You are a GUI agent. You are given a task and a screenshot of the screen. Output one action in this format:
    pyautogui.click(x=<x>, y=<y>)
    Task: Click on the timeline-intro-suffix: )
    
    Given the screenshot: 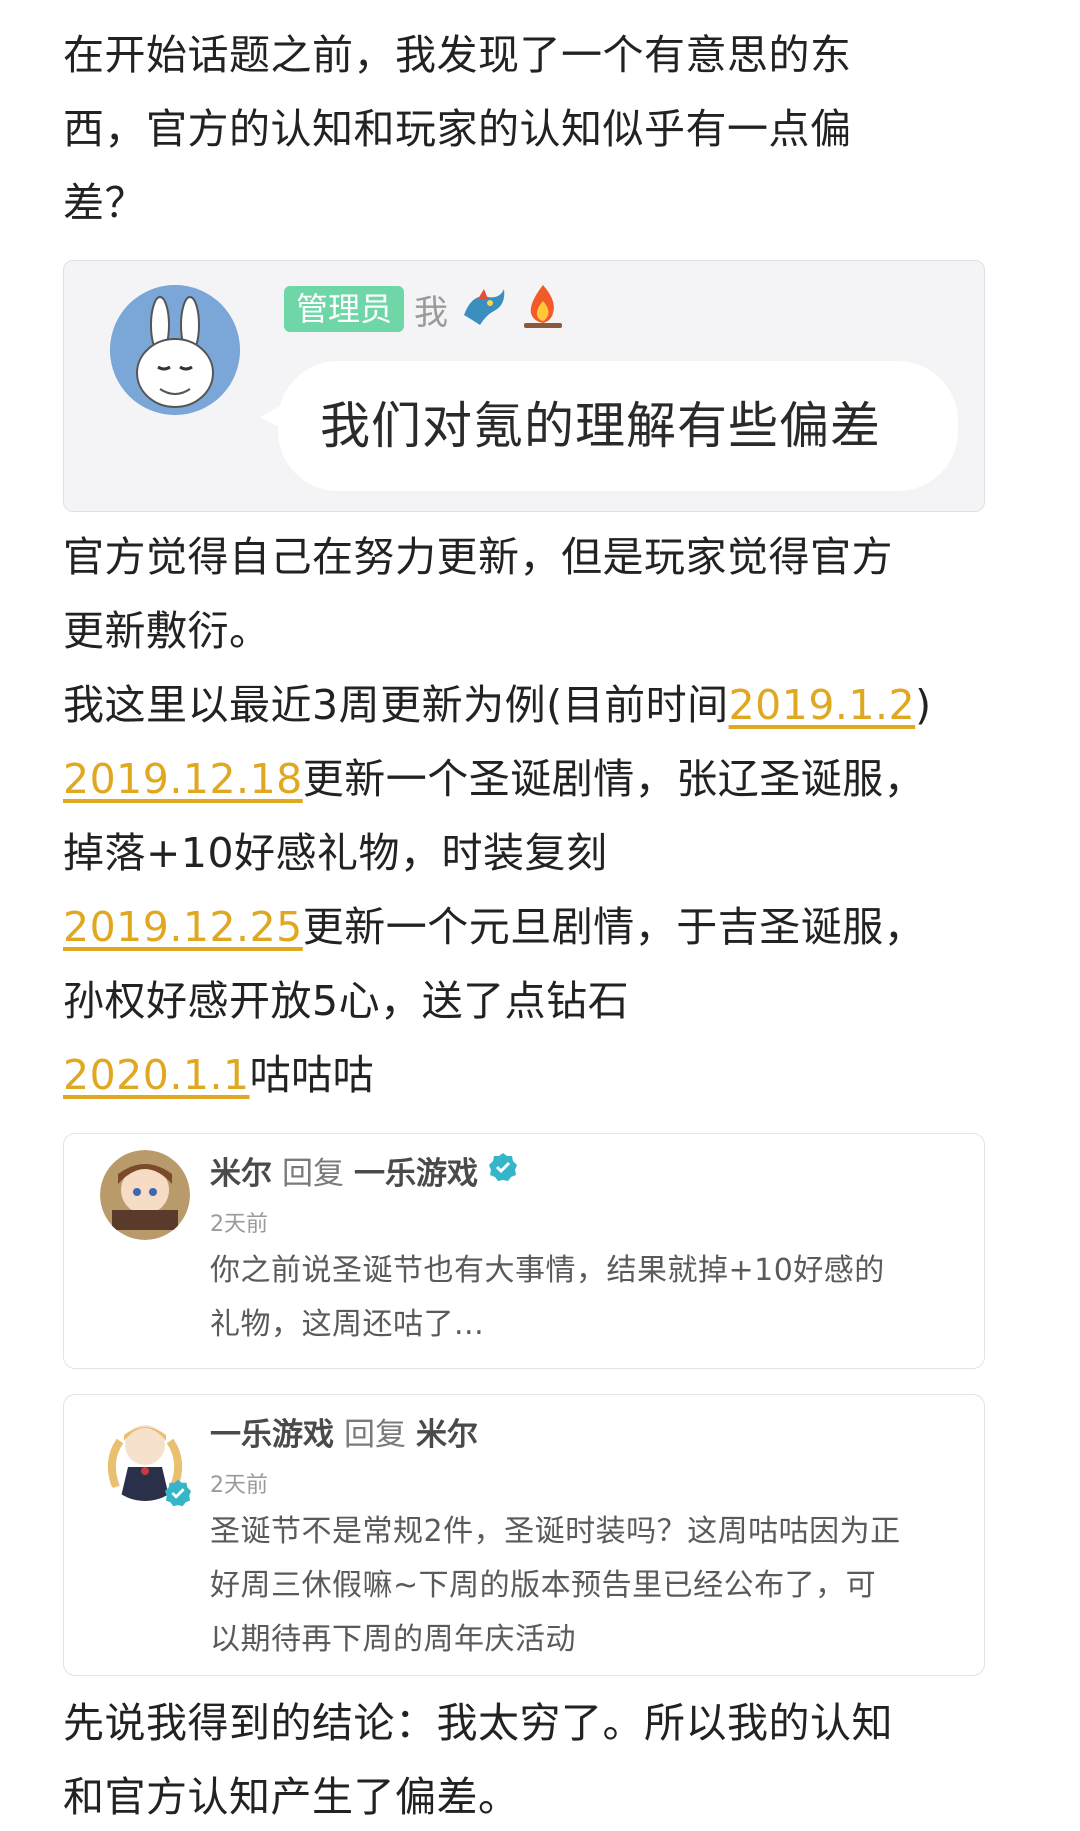 What is the action you would take?
    pyautogui.click(x=923, y=705)
    